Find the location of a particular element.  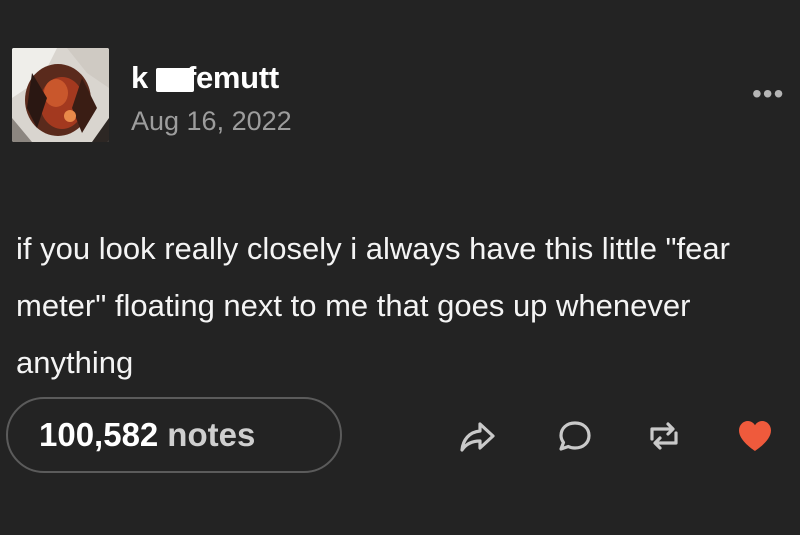

reply-icon is located at coordinates (575, 436).